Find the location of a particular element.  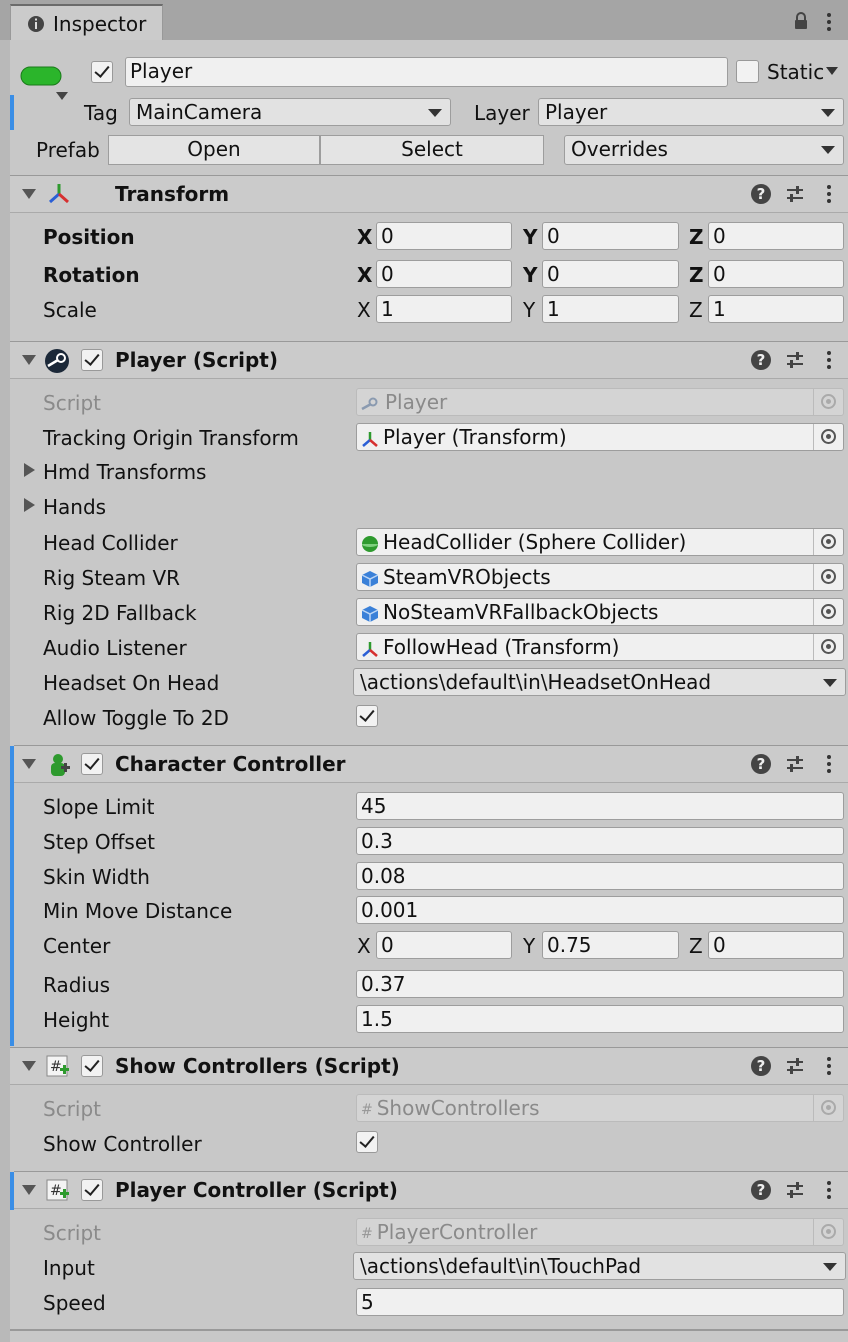

hmd-transforms-label: Hmd Transforms is located at coordinates (124, 472).